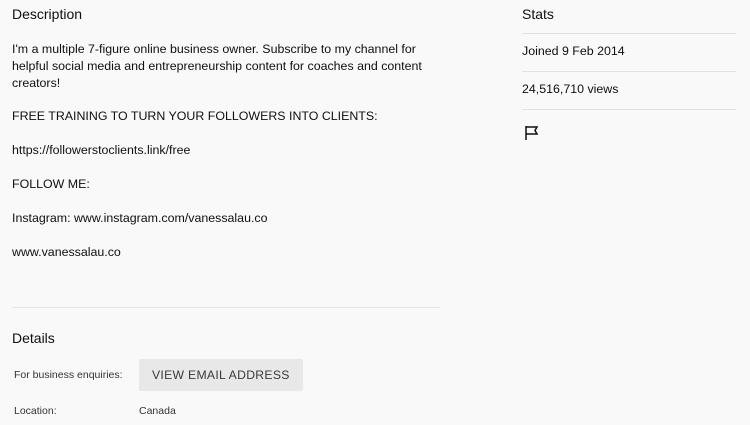  Describe the element at coordinates (35, 411) in the screenshot. I see `location-label: Location:` at that location.